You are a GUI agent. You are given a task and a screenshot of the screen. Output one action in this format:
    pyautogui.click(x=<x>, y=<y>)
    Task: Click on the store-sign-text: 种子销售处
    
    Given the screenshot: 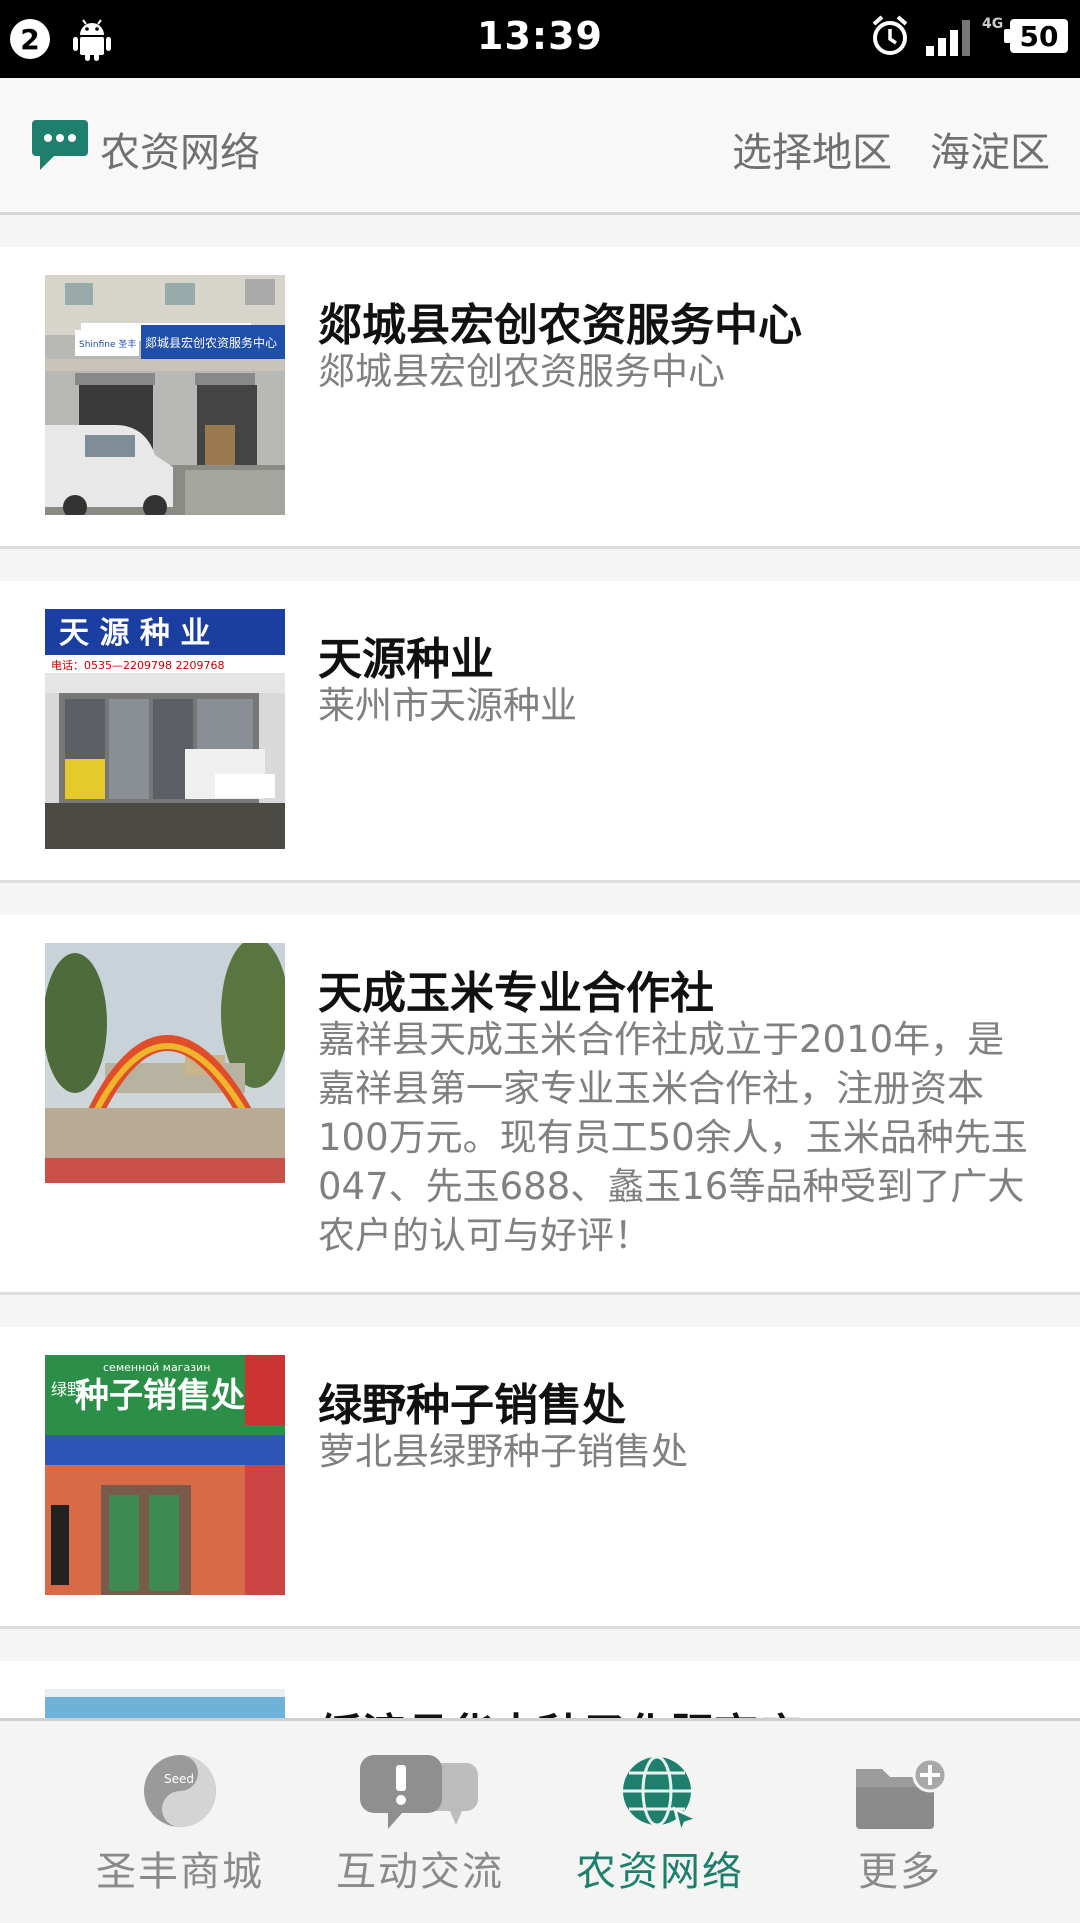 What is the action you would take?
    pyautogui.click(x=160, y=1396)
    